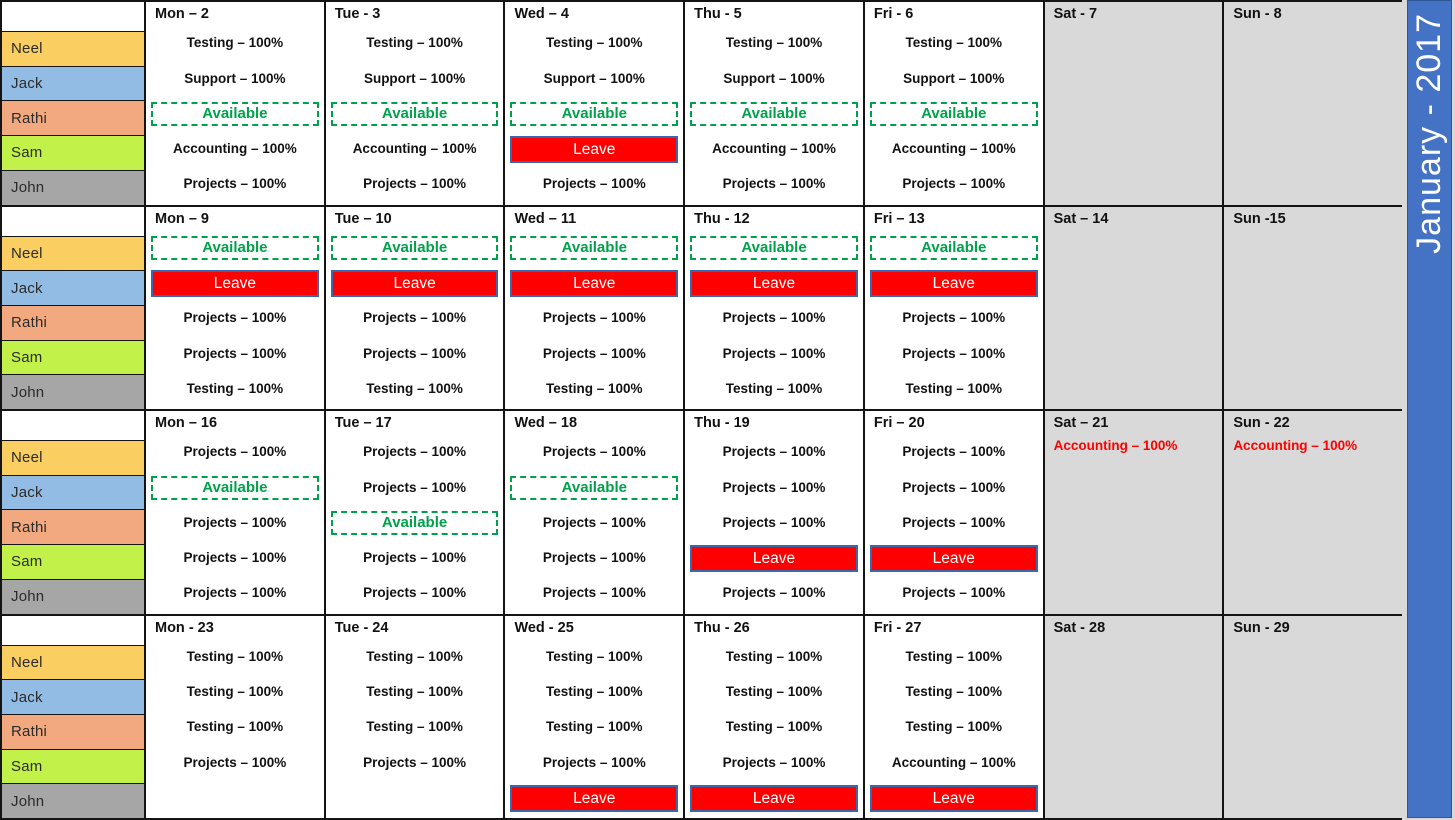 The height and width of the screenshot is (820, 1455). I want to click on weekend-day-cell: Sun - 8, so click(1313, 103).